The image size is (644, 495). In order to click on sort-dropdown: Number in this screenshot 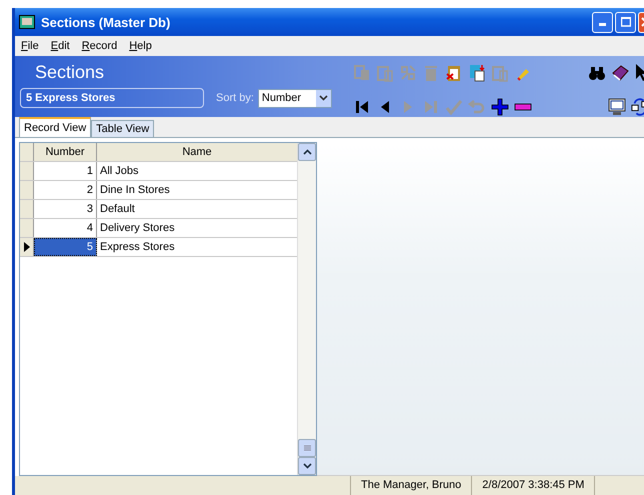, I will do `click(295, 98)`.